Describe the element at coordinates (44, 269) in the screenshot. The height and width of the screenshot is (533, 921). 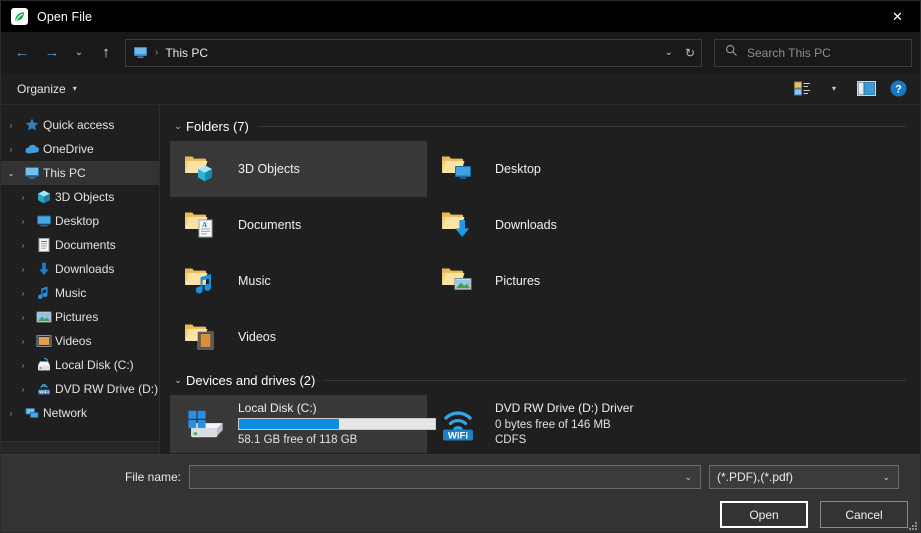
I see `download-arrow-icon` at that location.